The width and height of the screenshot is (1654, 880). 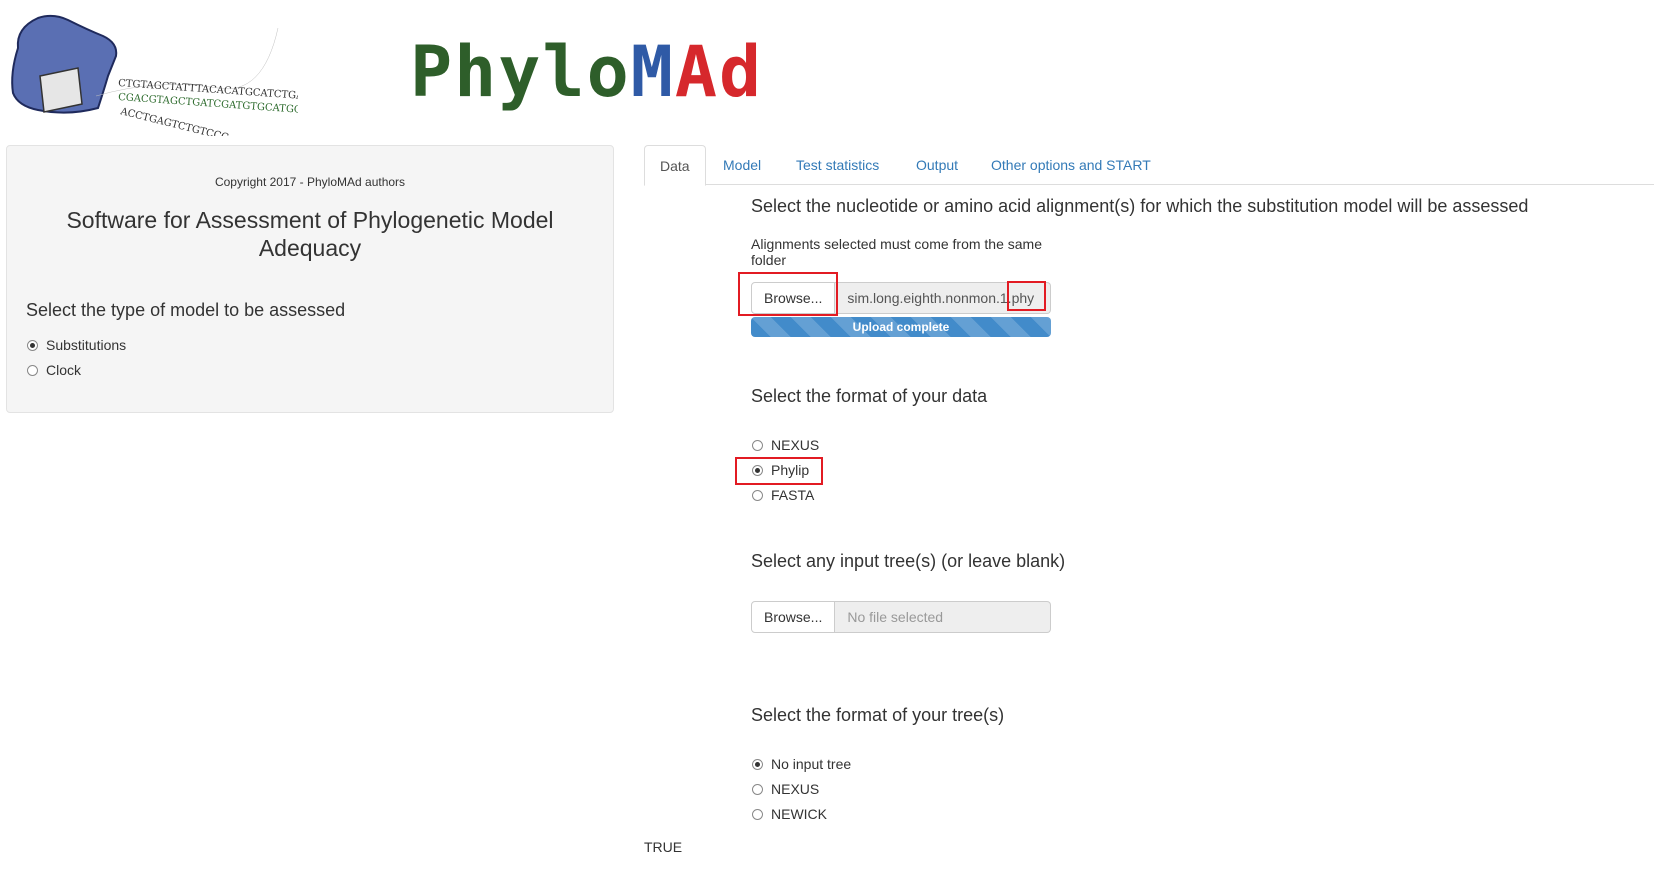 I want to click on logo-seq-3: ACCTGAGTCTGTCCC, so click(x=174, y=121).